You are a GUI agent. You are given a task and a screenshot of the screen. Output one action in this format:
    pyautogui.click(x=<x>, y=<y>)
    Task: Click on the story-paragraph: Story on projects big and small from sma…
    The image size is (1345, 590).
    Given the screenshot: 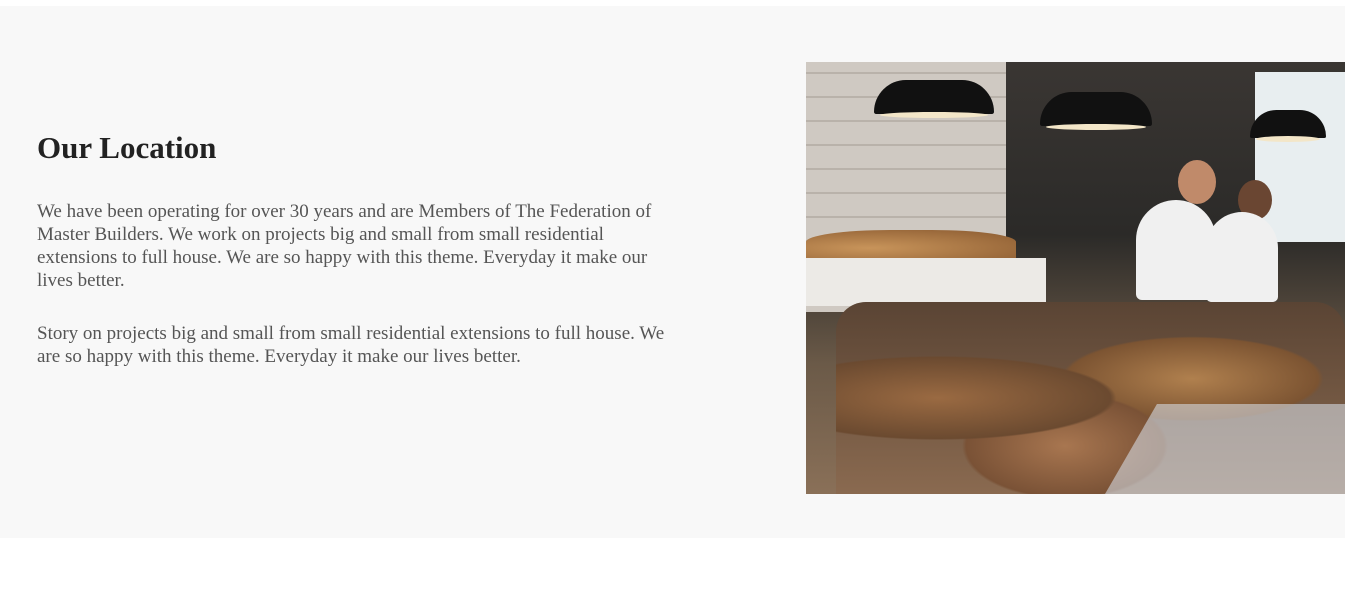 What is the action you would take?
    pyautogui.click(x=351, y=345)
    